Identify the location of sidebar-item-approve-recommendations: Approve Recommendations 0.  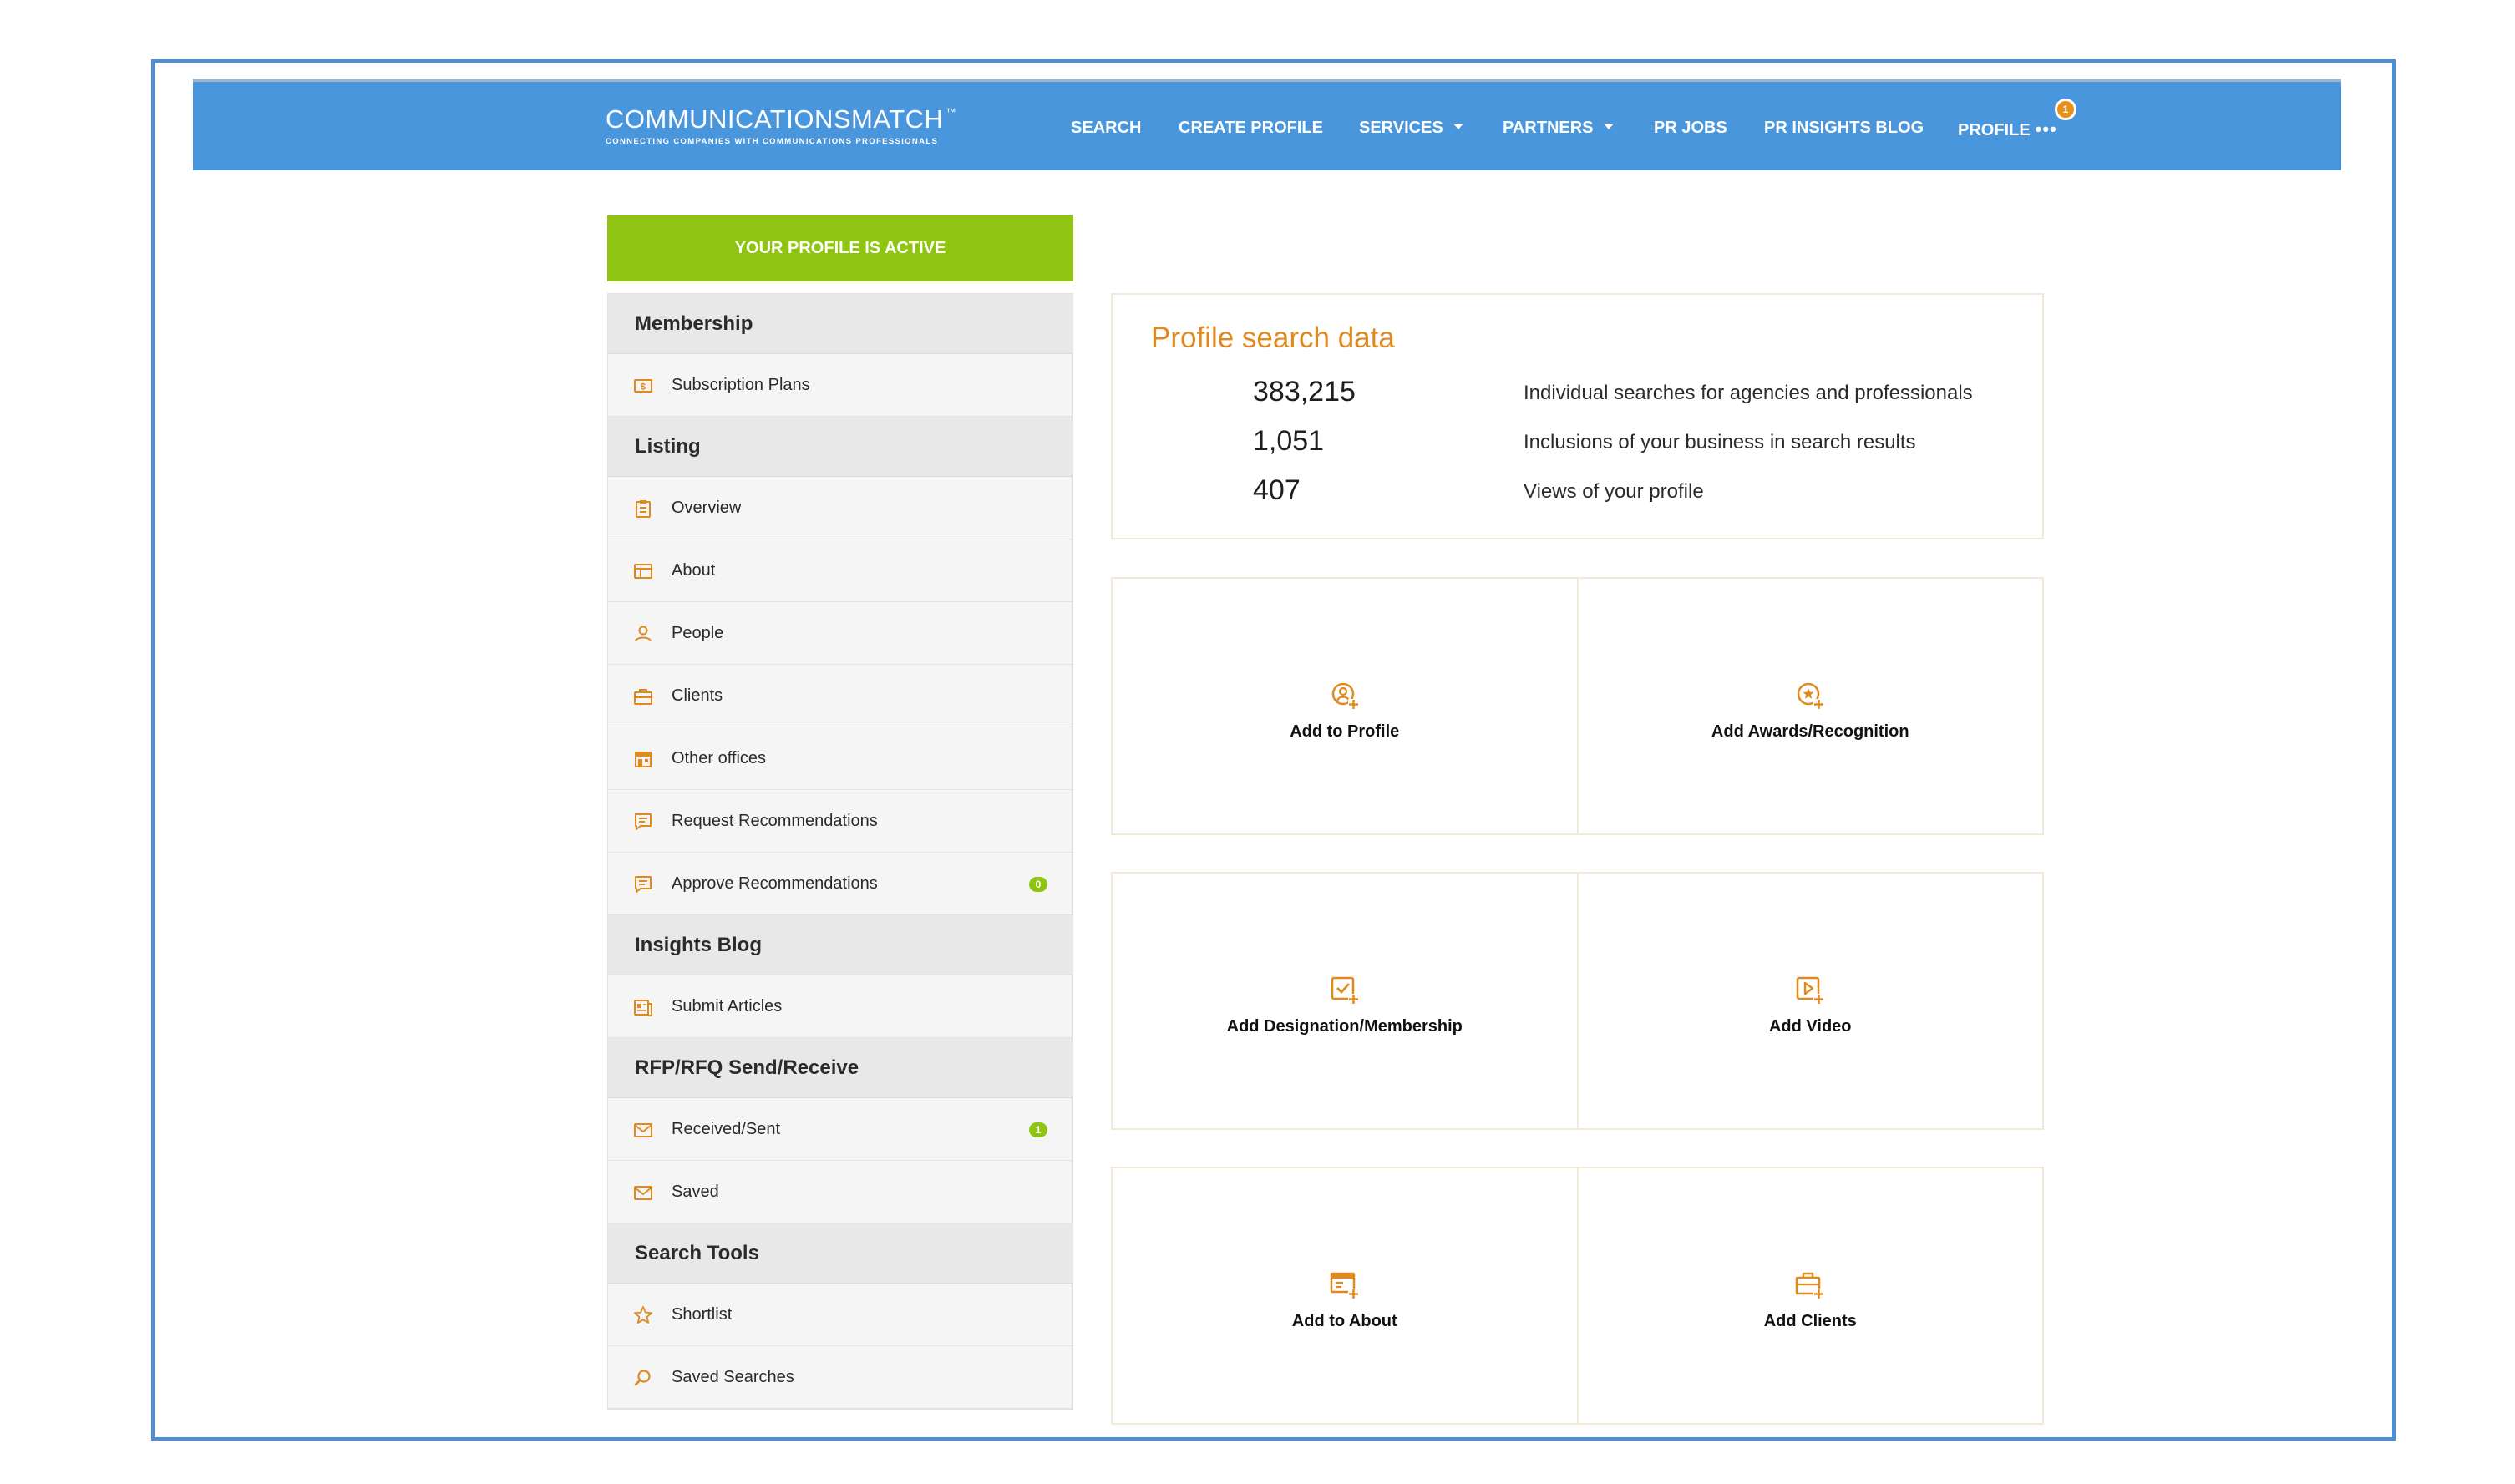
(840, 884).